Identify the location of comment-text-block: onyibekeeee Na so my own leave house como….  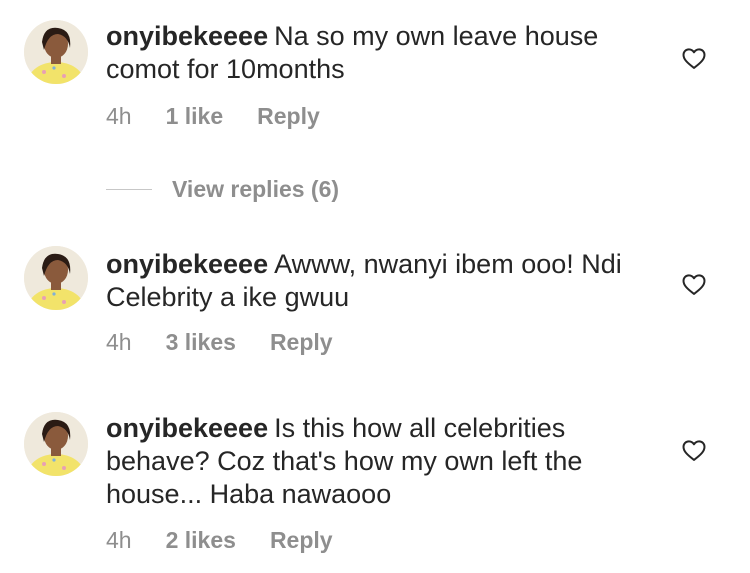
(376, 53).